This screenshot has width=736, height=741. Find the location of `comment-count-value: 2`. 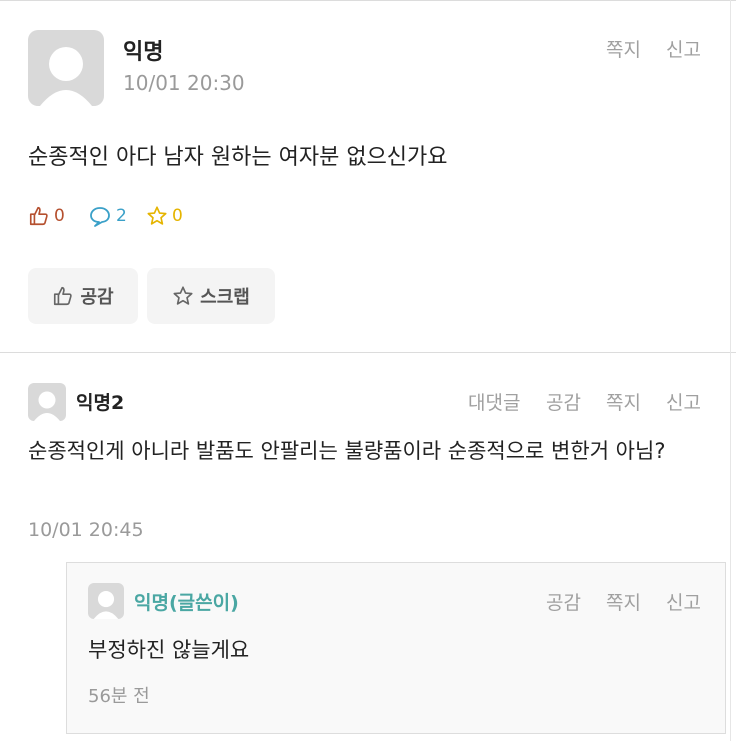

comment-count-value: 2 is located at coordinates (121, 216).